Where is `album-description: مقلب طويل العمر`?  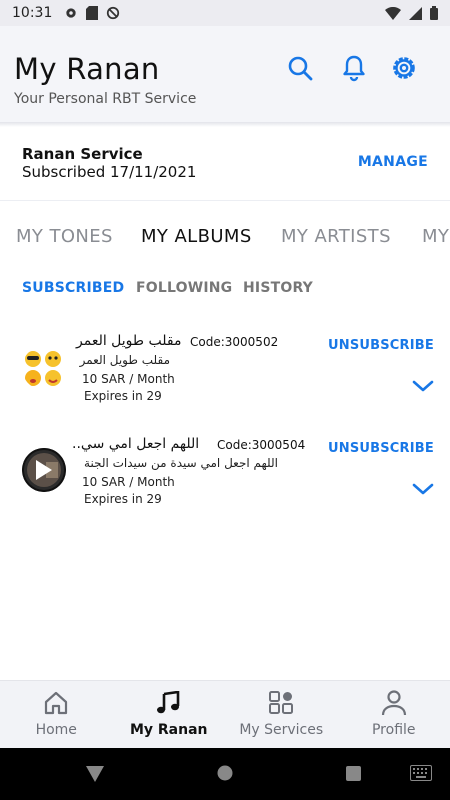
album-description: مقلب طويل العمر is located at coordinates (124, 360).